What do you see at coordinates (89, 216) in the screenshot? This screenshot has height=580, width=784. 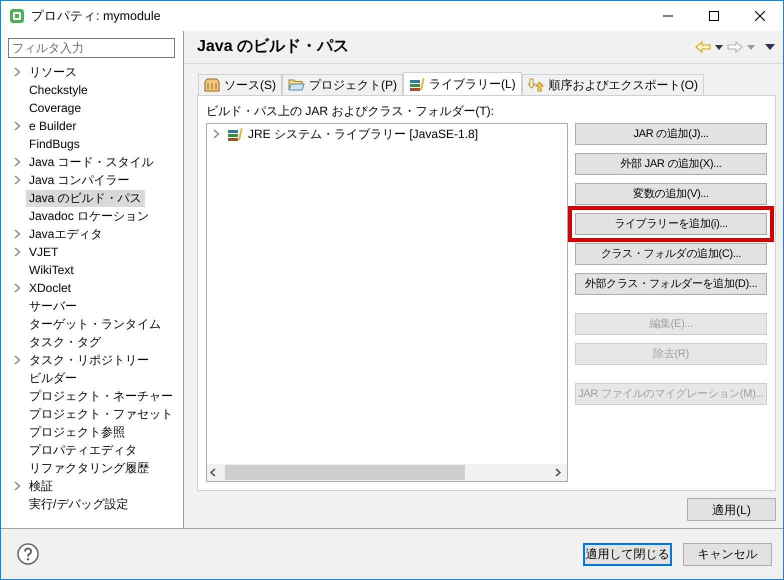 I see `sidebar-item: Javadoc ロケーション` at bounding box center [89, 216].